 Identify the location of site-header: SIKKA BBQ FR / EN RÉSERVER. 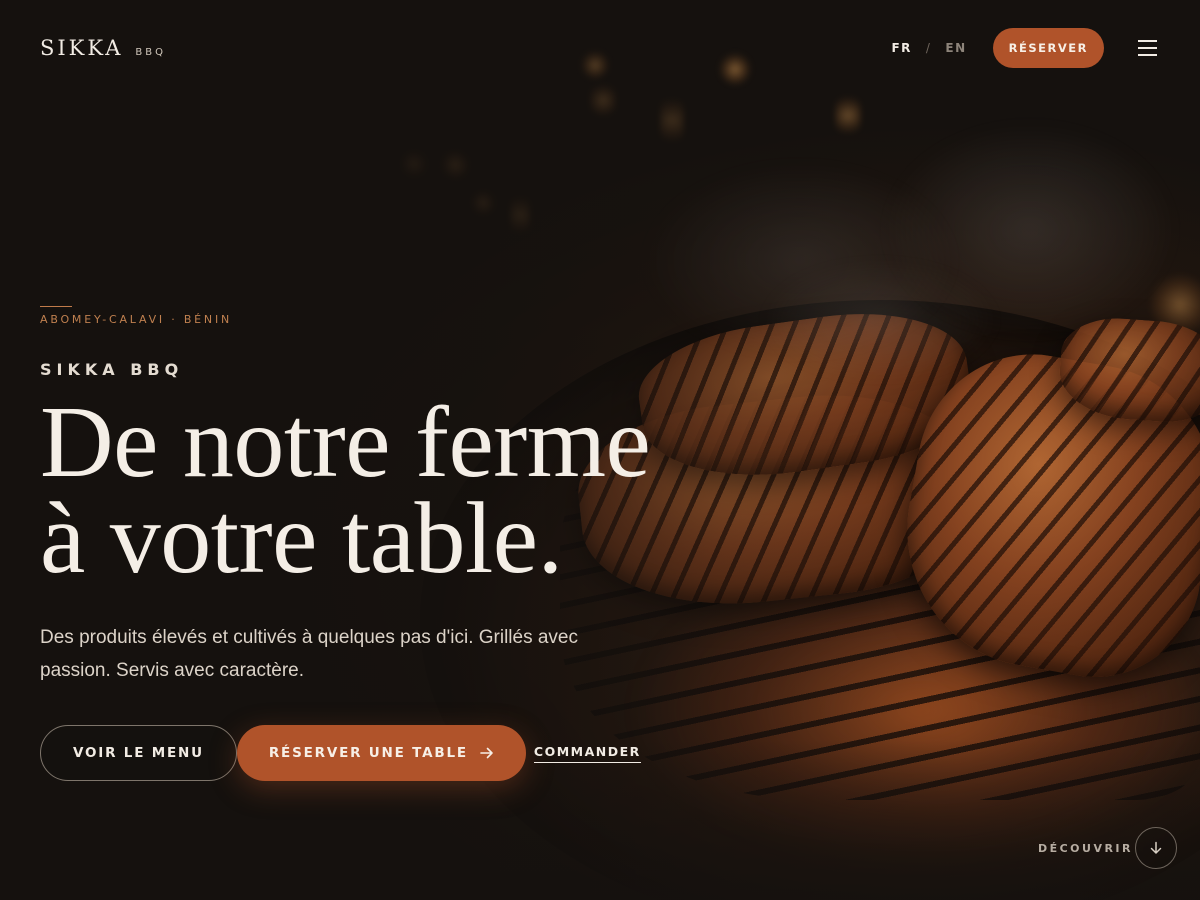
(600, 48).